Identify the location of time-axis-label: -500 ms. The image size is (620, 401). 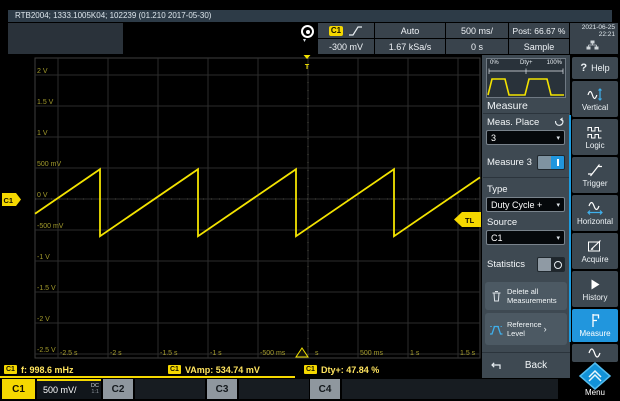
(273, 353).